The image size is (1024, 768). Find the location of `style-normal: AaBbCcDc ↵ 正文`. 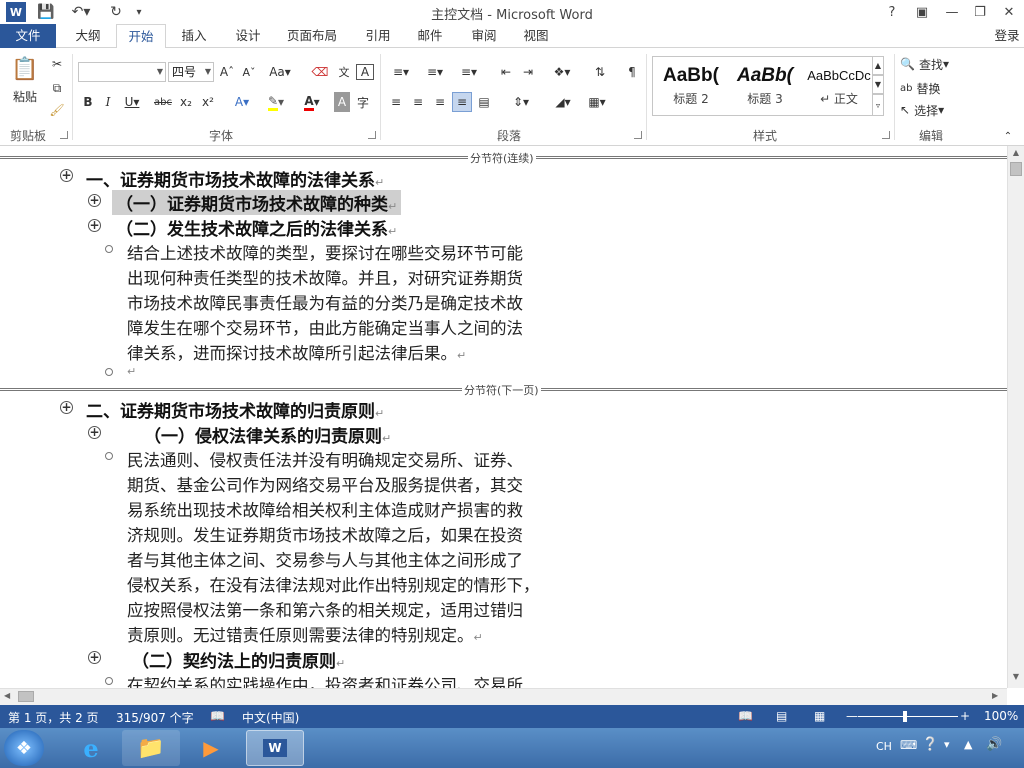

style-normal: AaBbCcDc ↵ 正文 is located at coordinates (839, 86).